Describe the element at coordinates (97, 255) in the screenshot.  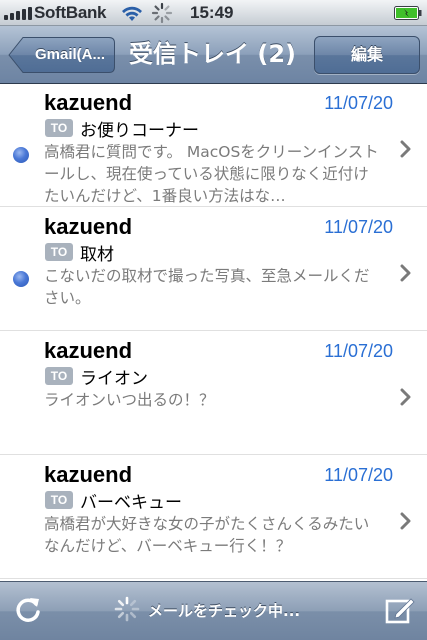
I see `message-subject: 取材` at that location.